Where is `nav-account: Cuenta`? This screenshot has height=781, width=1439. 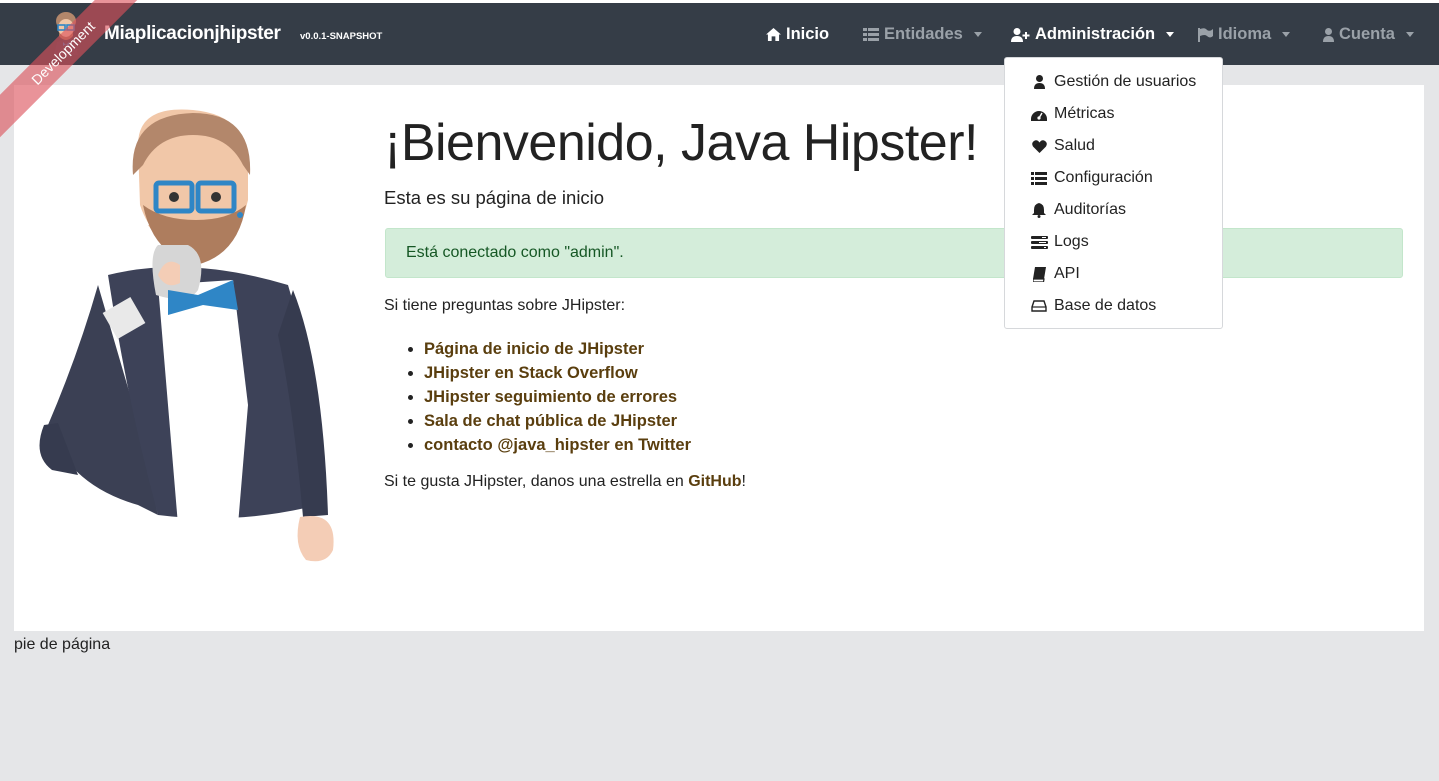 nav-account: Cuenta is located at coordinates (1368, 34).